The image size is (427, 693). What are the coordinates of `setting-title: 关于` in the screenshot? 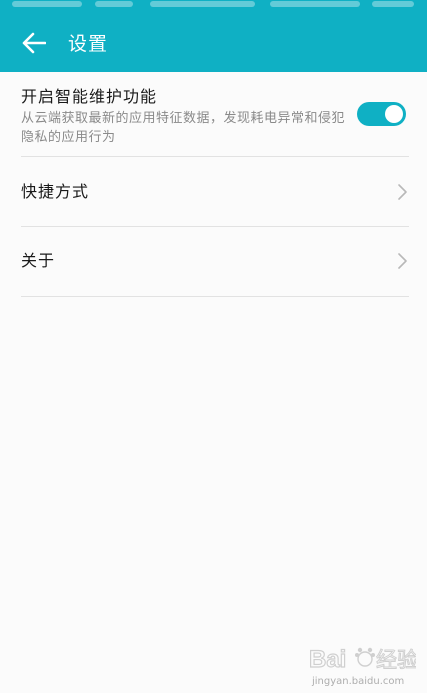 It's located at (38, 260).